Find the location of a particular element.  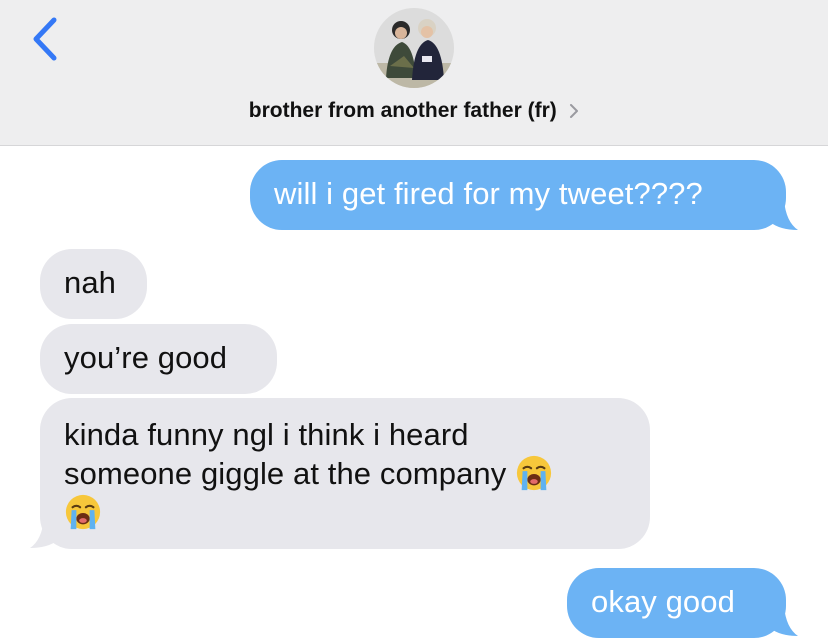

message-bubble-sent: okay good is located at coordinates (676, 603).